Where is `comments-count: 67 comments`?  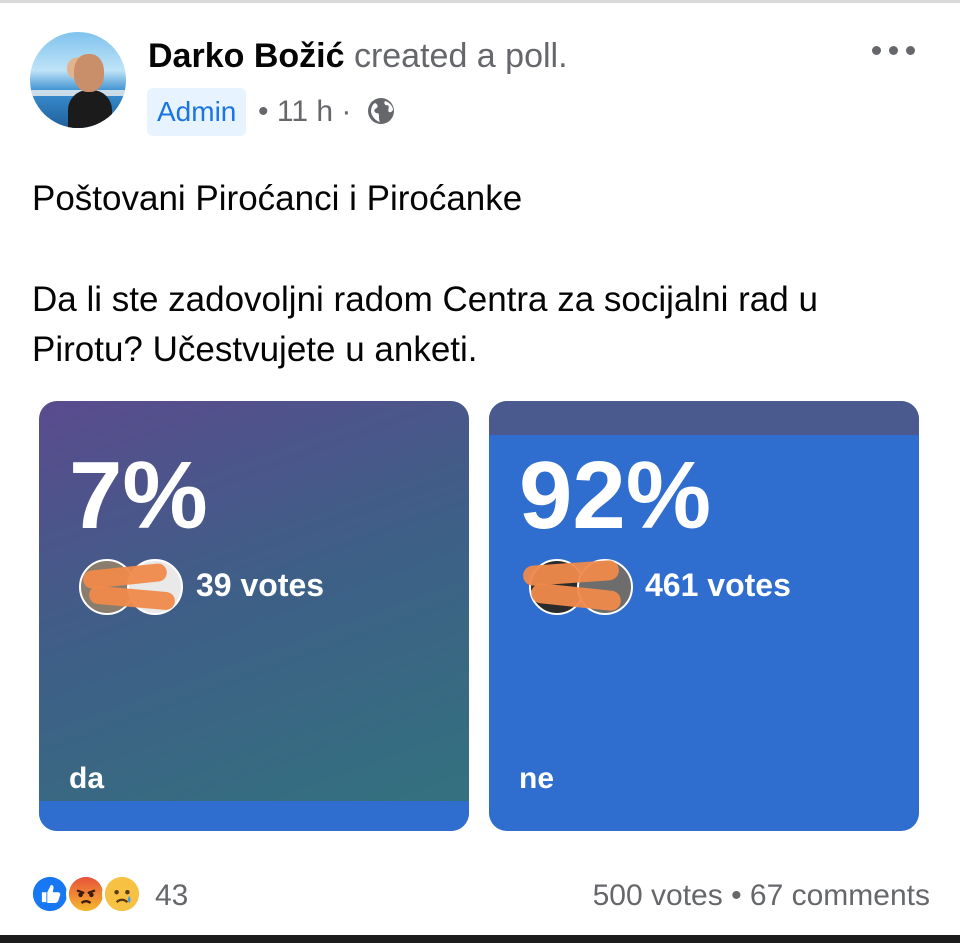
comments-count: 67 comments is located at coordinates (840, 895).